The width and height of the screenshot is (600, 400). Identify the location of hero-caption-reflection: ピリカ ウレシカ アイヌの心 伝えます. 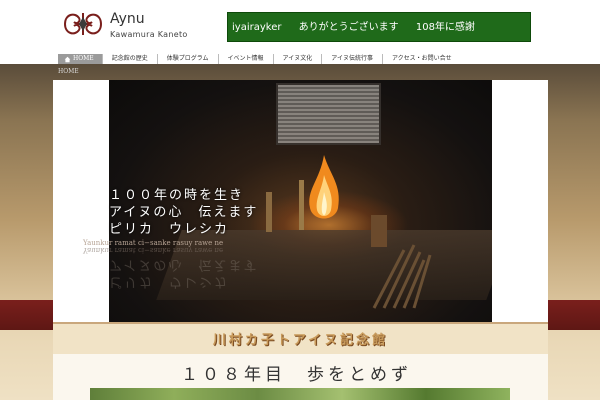
(183, 273).